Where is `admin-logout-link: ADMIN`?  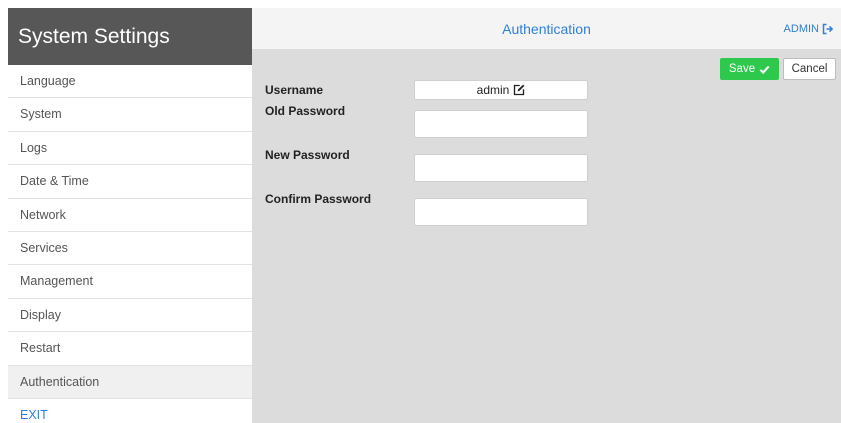
admin-logout-link: ADMIN is located at coordinates (809, 29).